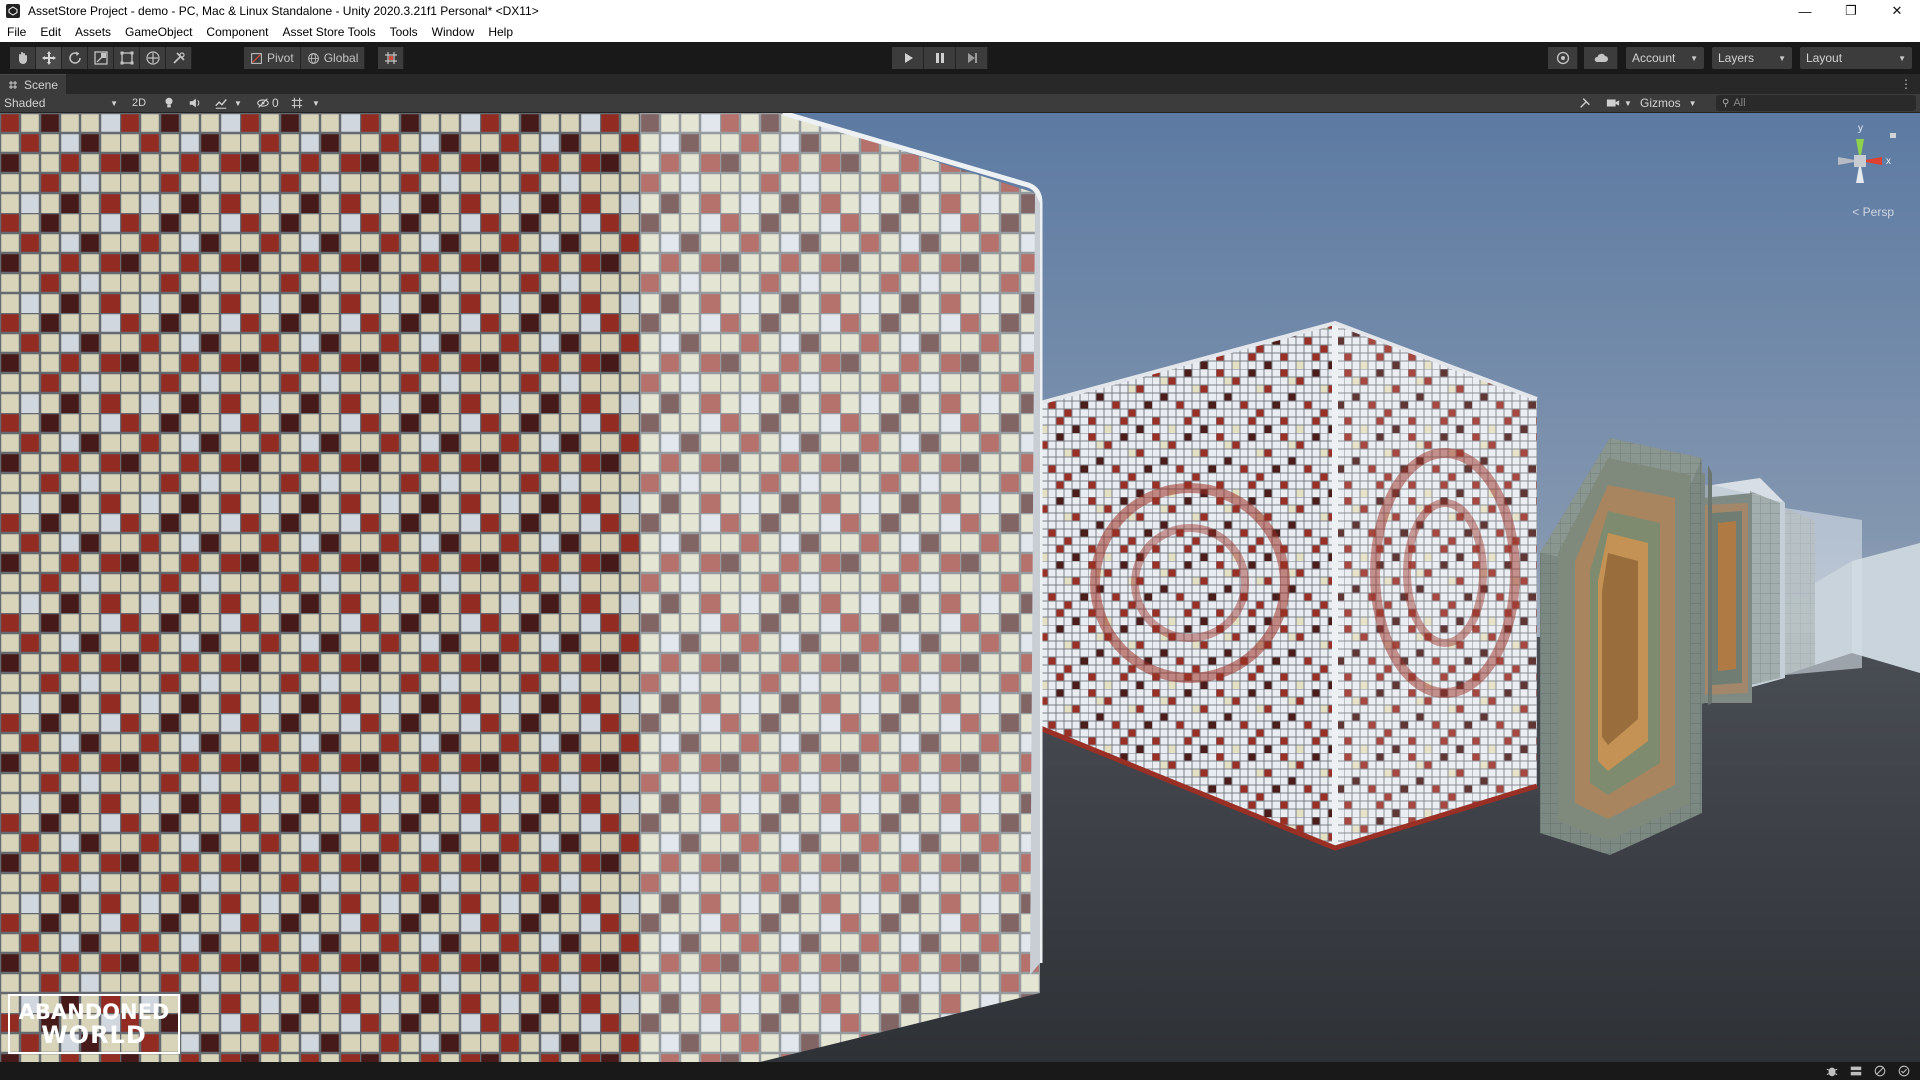 Image resolution: width=1920 pixels, height=1080 pixels. Describe the element at coordinates (272, 58) in the screenshot. I see `pivot-toggle: Pivot` at that location.